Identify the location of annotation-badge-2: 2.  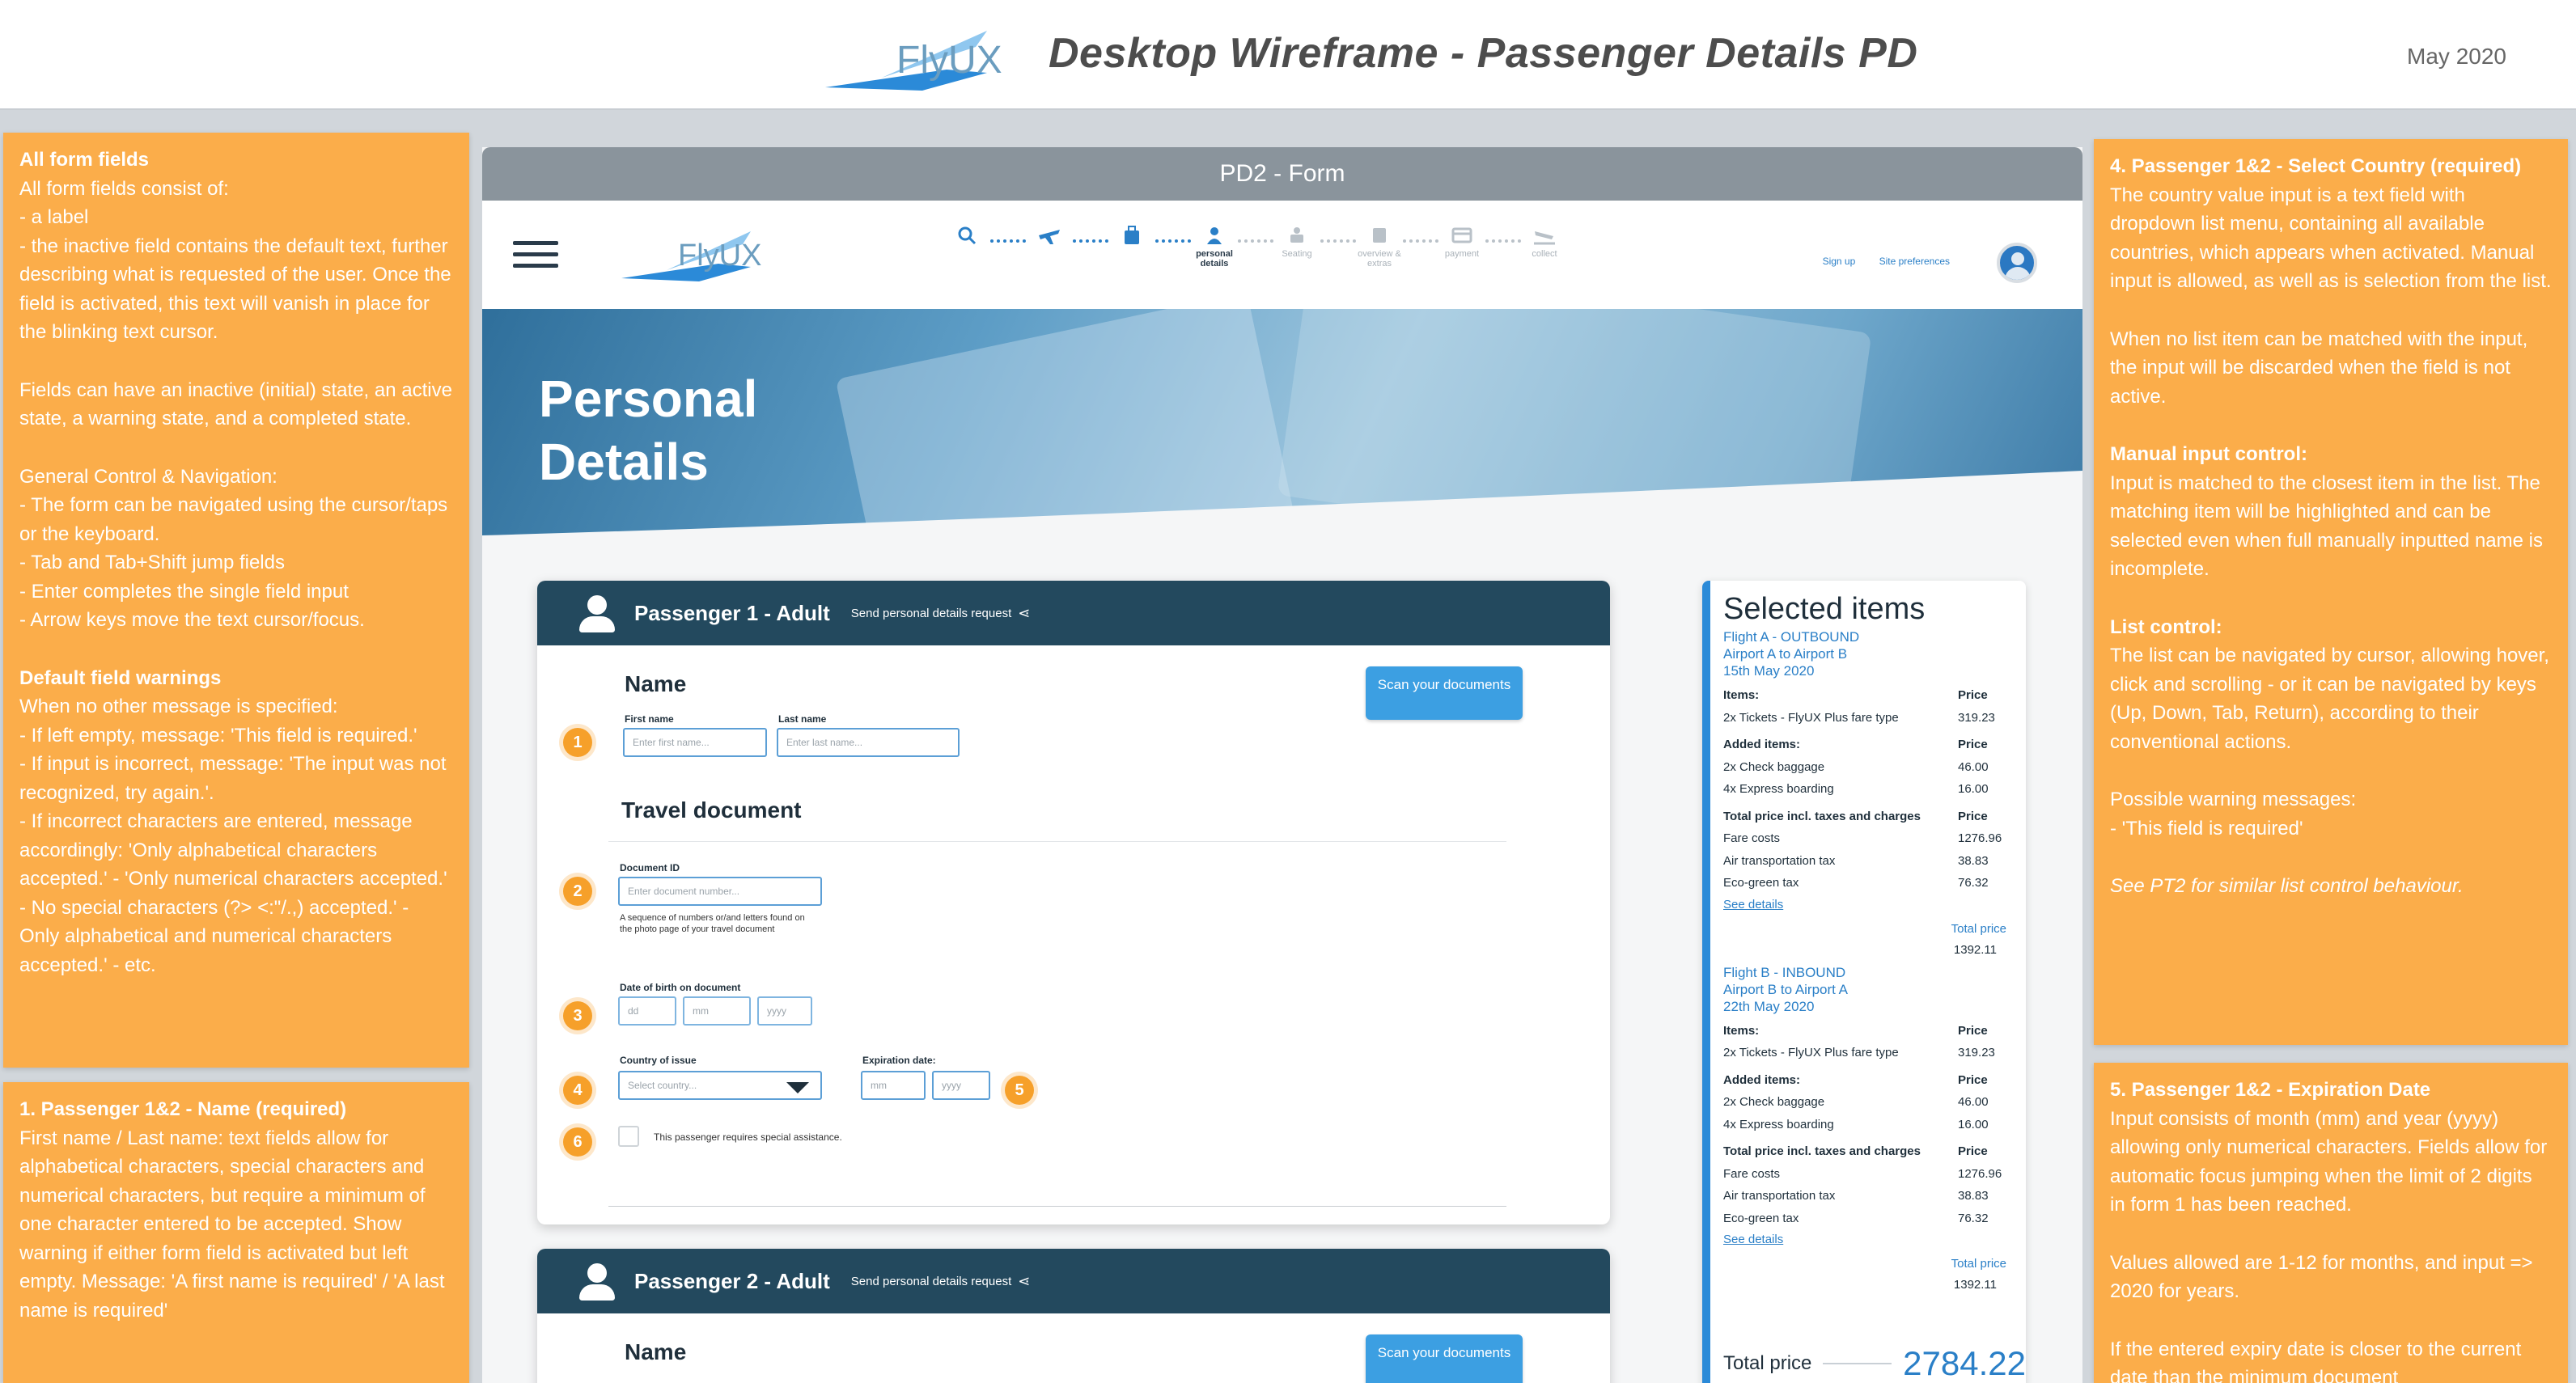
(577, 891).